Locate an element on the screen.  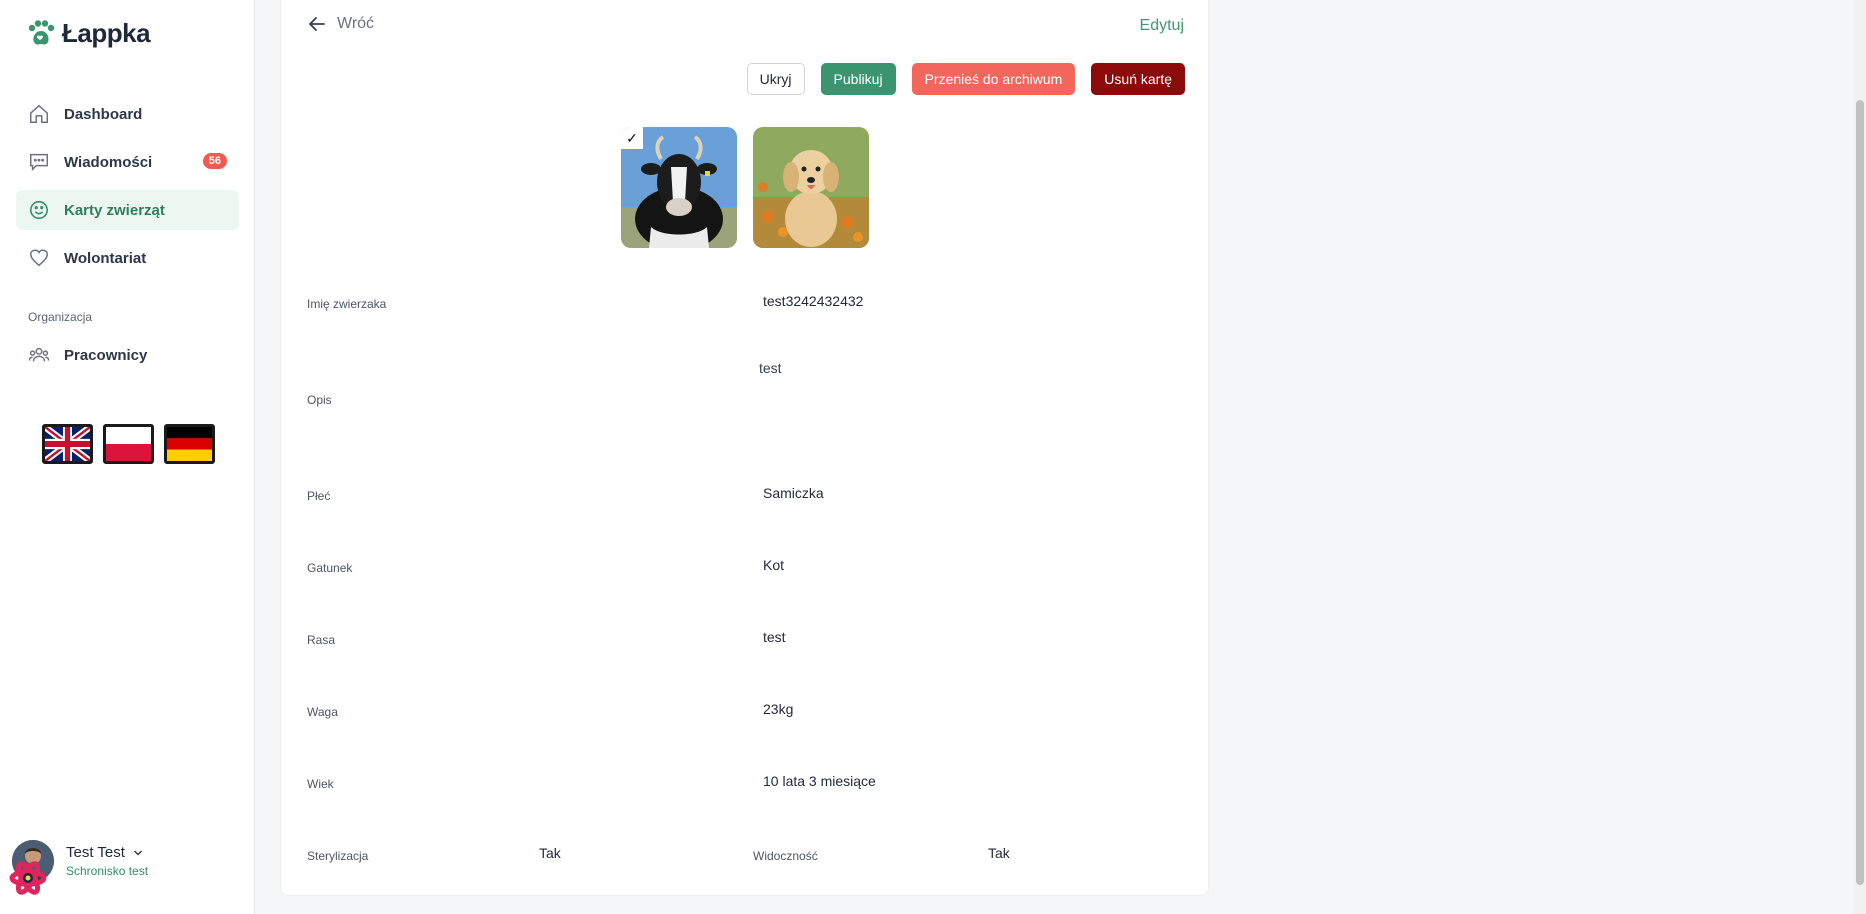
uk-flag-icon is located at coordinates (67, 444).